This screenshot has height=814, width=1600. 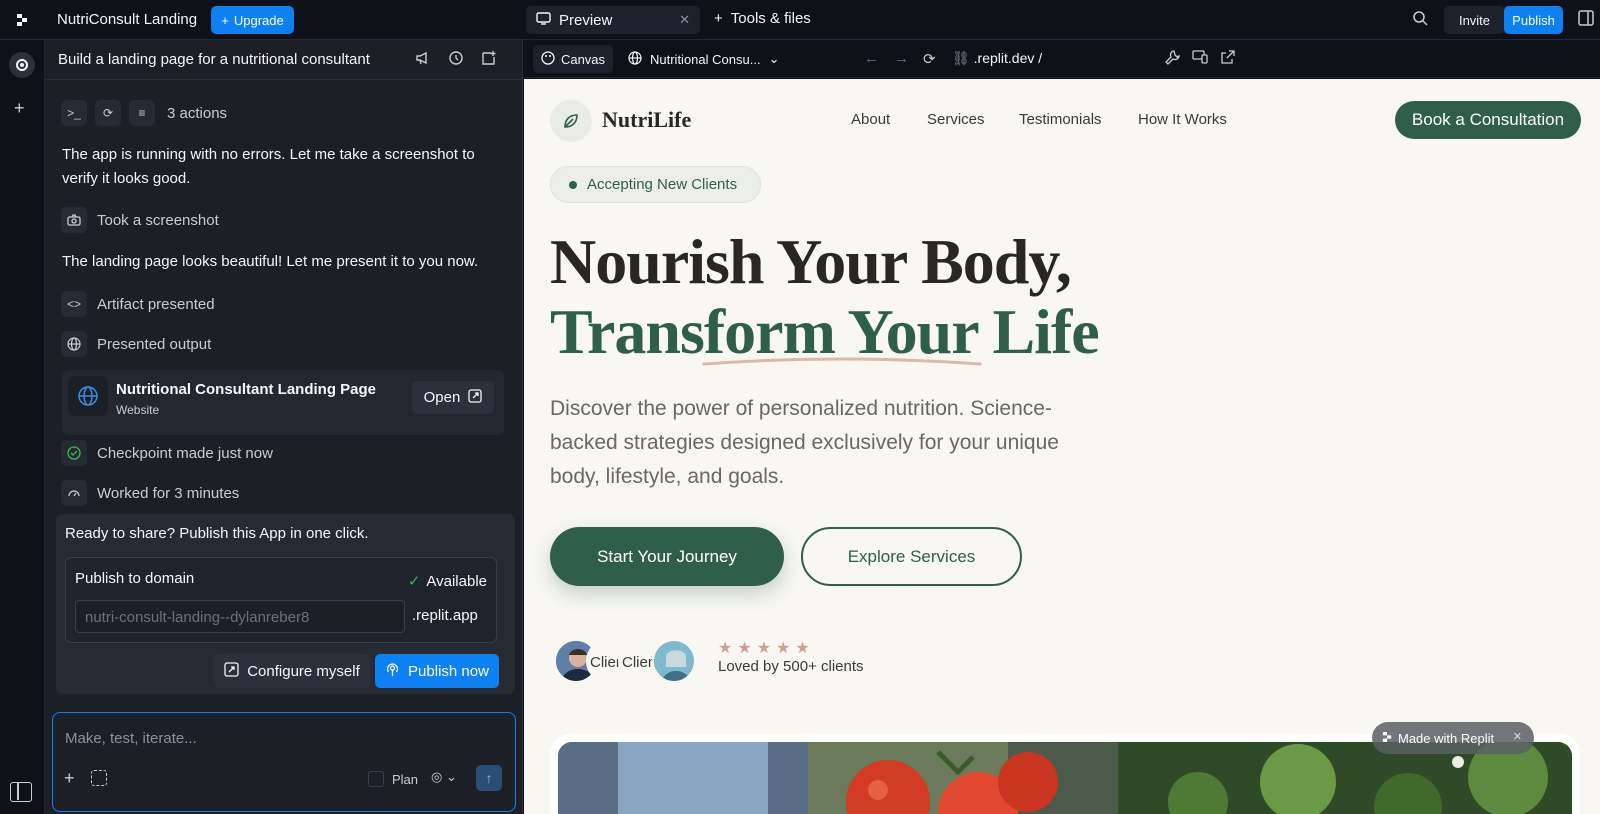 I want to click on refresh-icon: ⟳, so click(x=108, y=113).